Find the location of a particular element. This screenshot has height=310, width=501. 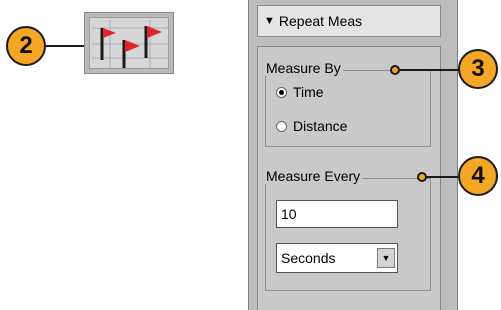

callout-4: 4 is located at coordinates (478, 176).